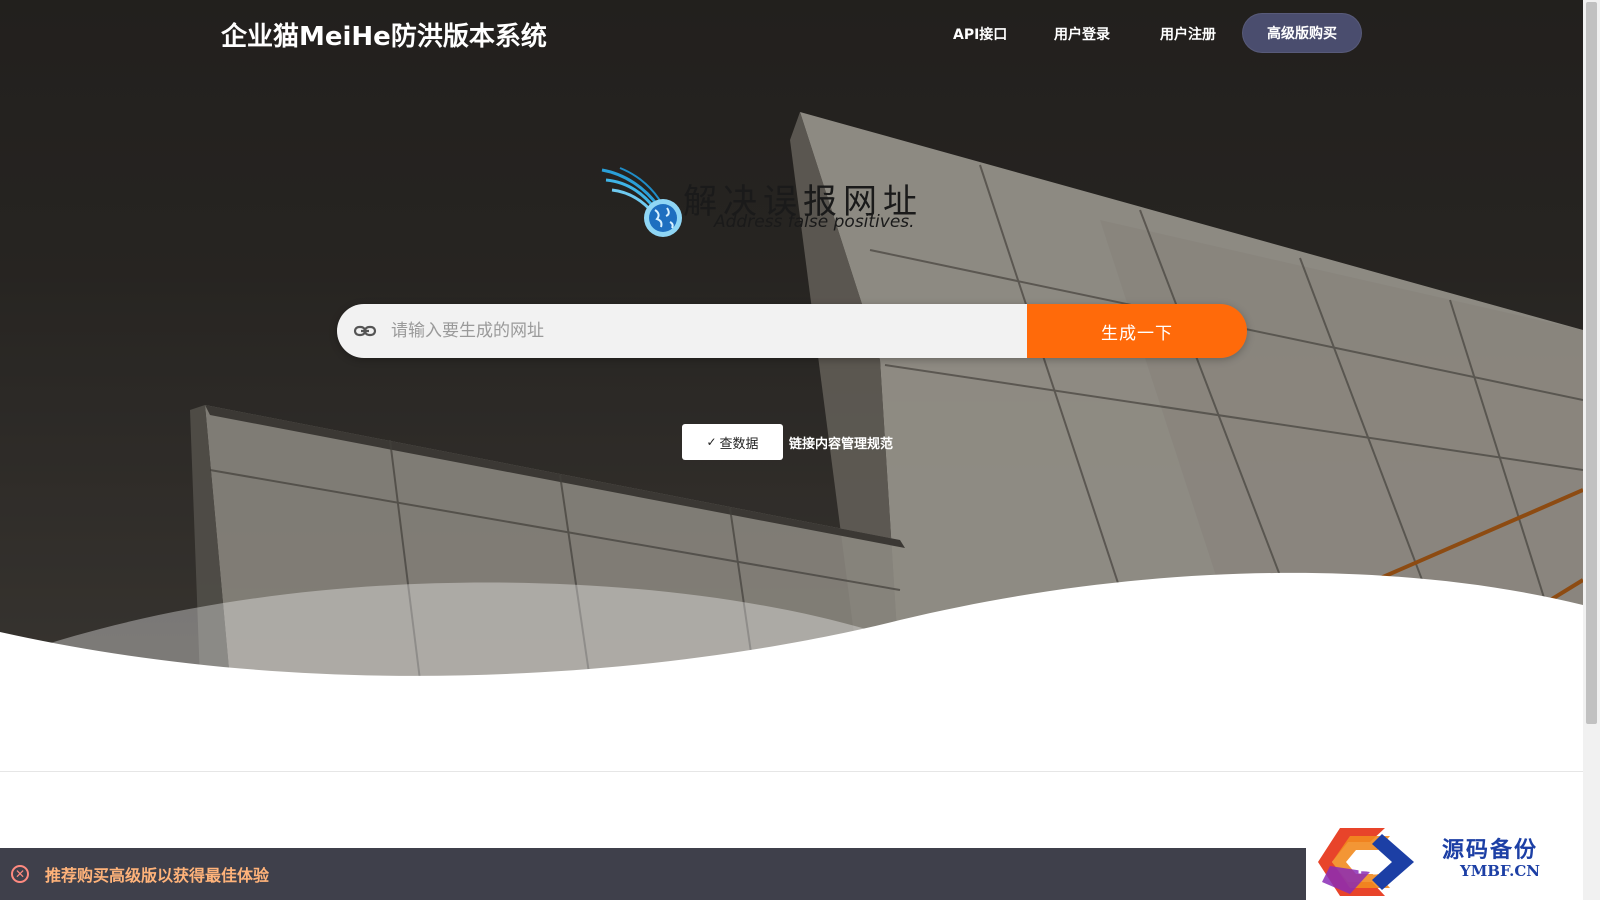  I want to click on generate-button: 生成一下, so click(1137, 331).